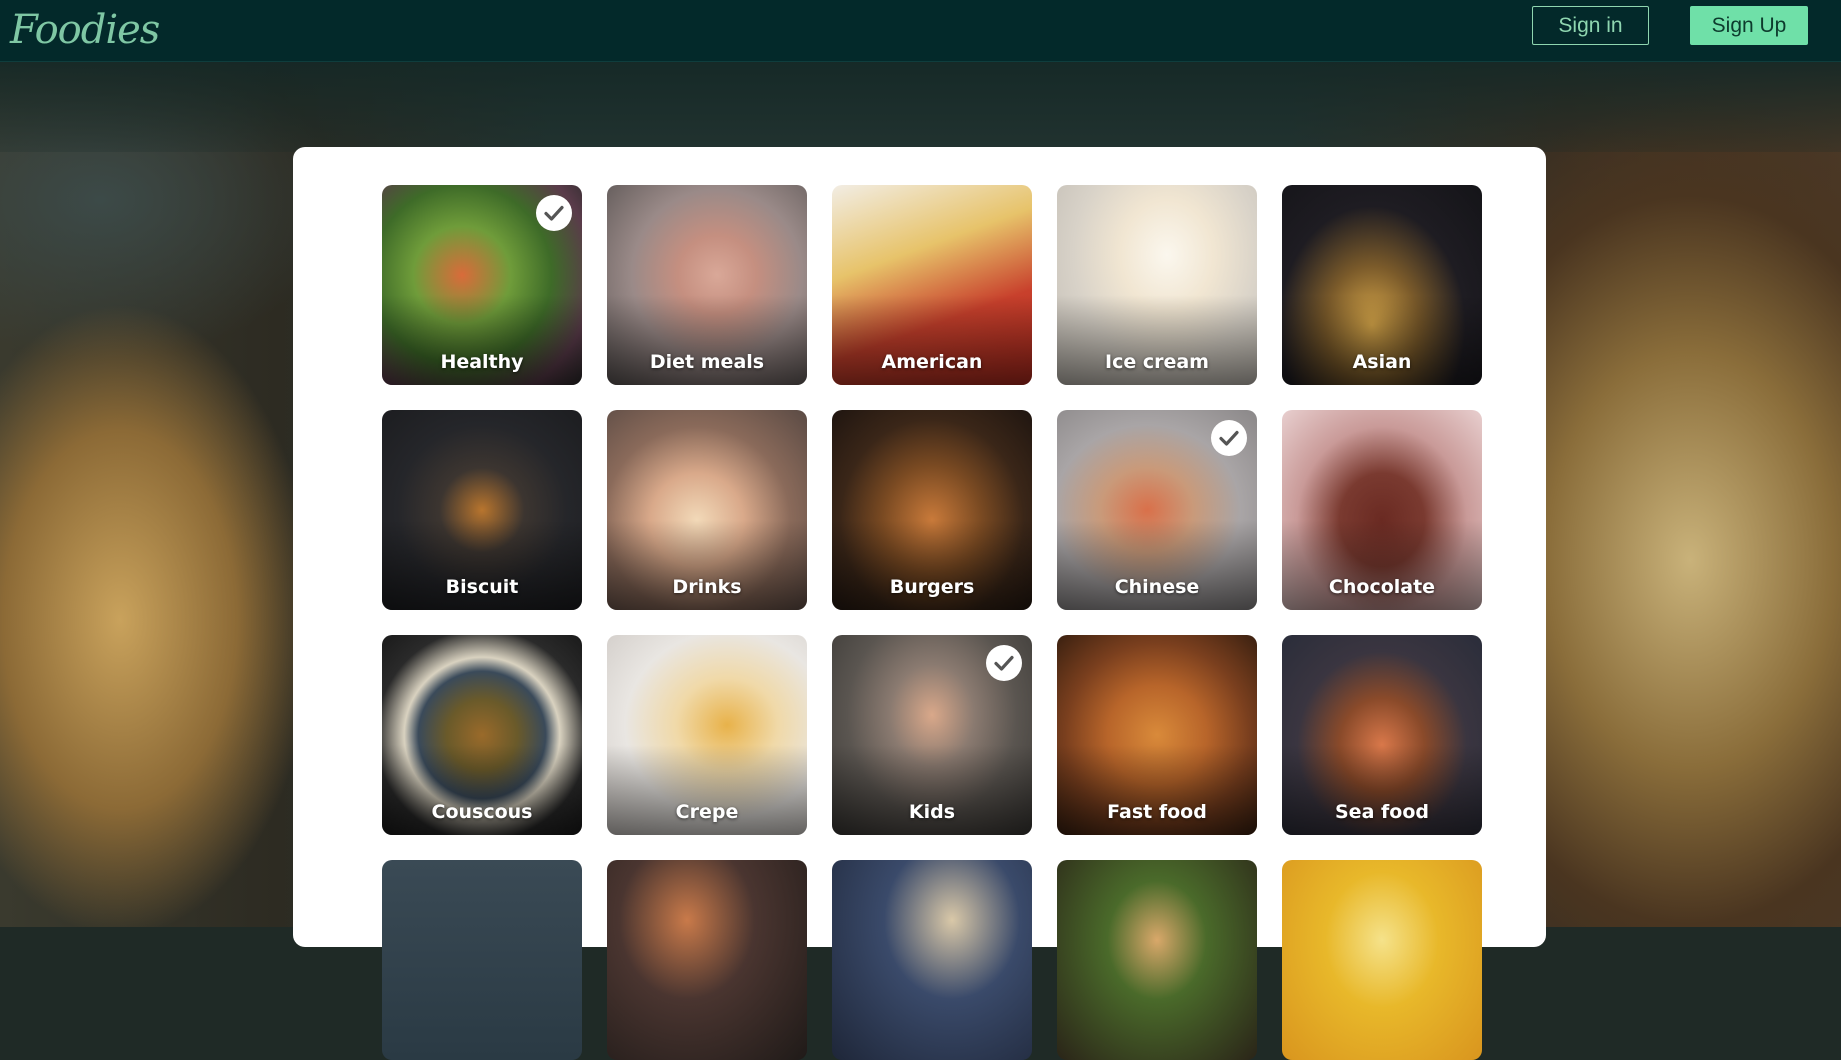 The image size is (1841, 1060). Describe the element at coordinates (1157, 285) in the screenshot. I see `category-card-ice-cream: Ice cream` at that location.